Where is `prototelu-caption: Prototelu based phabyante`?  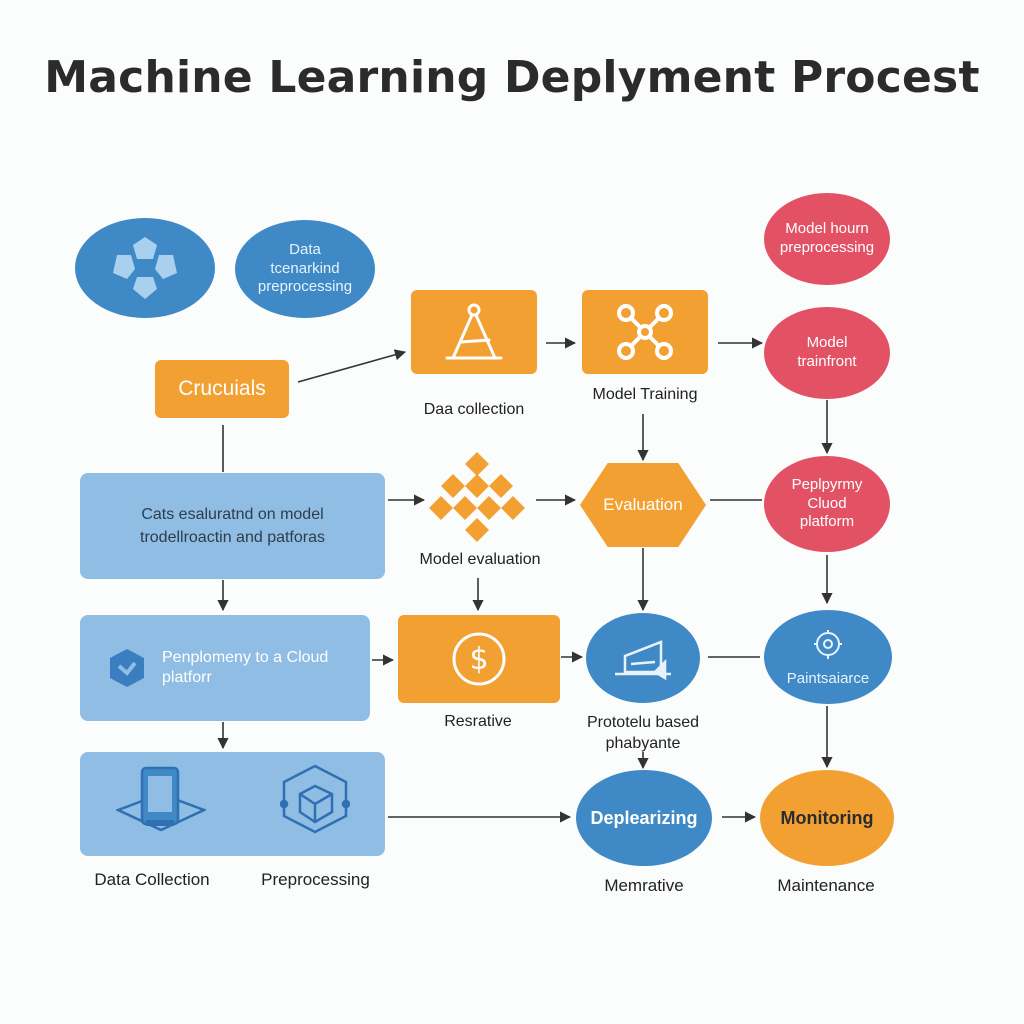
prototelu-caption: Prototelu based phabyante is located at coordinates (643, 733).